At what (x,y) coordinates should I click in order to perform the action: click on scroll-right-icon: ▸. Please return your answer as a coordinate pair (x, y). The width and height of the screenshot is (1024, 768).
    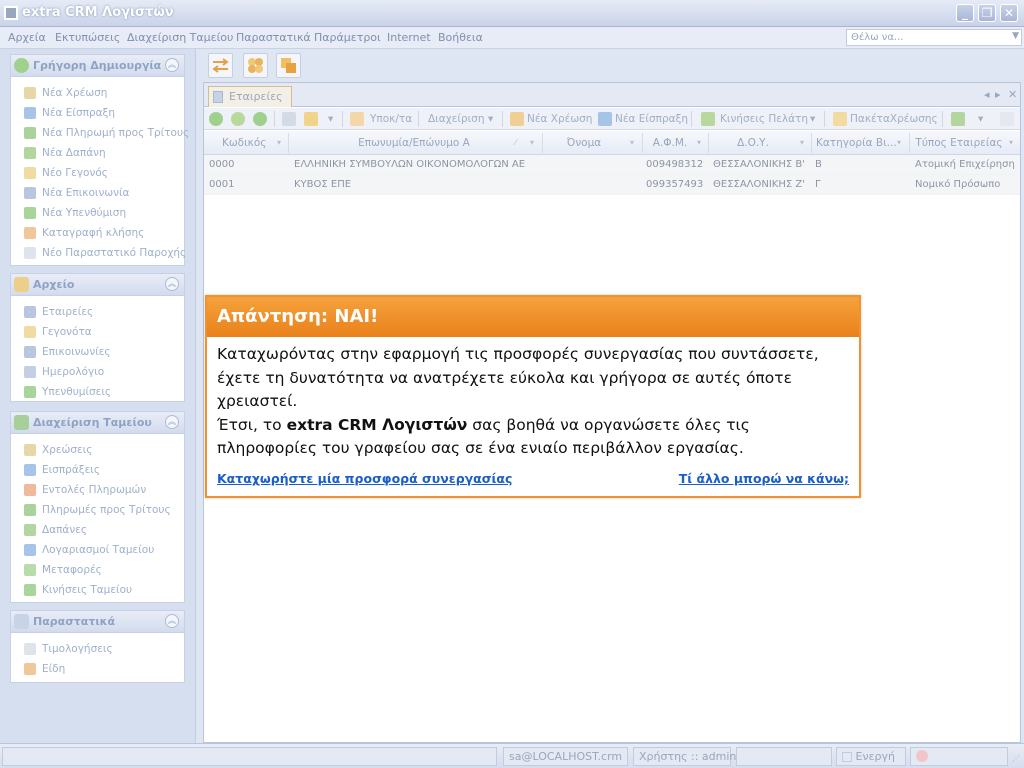
    Looking at the image, I should click on (998, 94).